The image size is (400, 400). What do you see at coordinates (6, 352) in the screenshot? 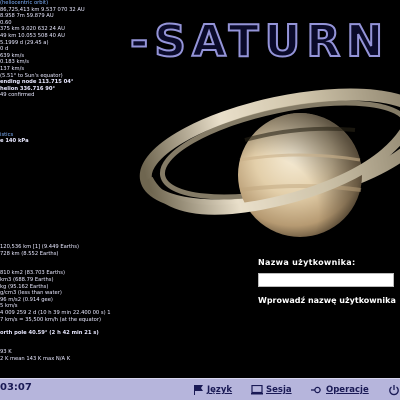
I see `info-line: 93 K` at bounding box center [6, 352].